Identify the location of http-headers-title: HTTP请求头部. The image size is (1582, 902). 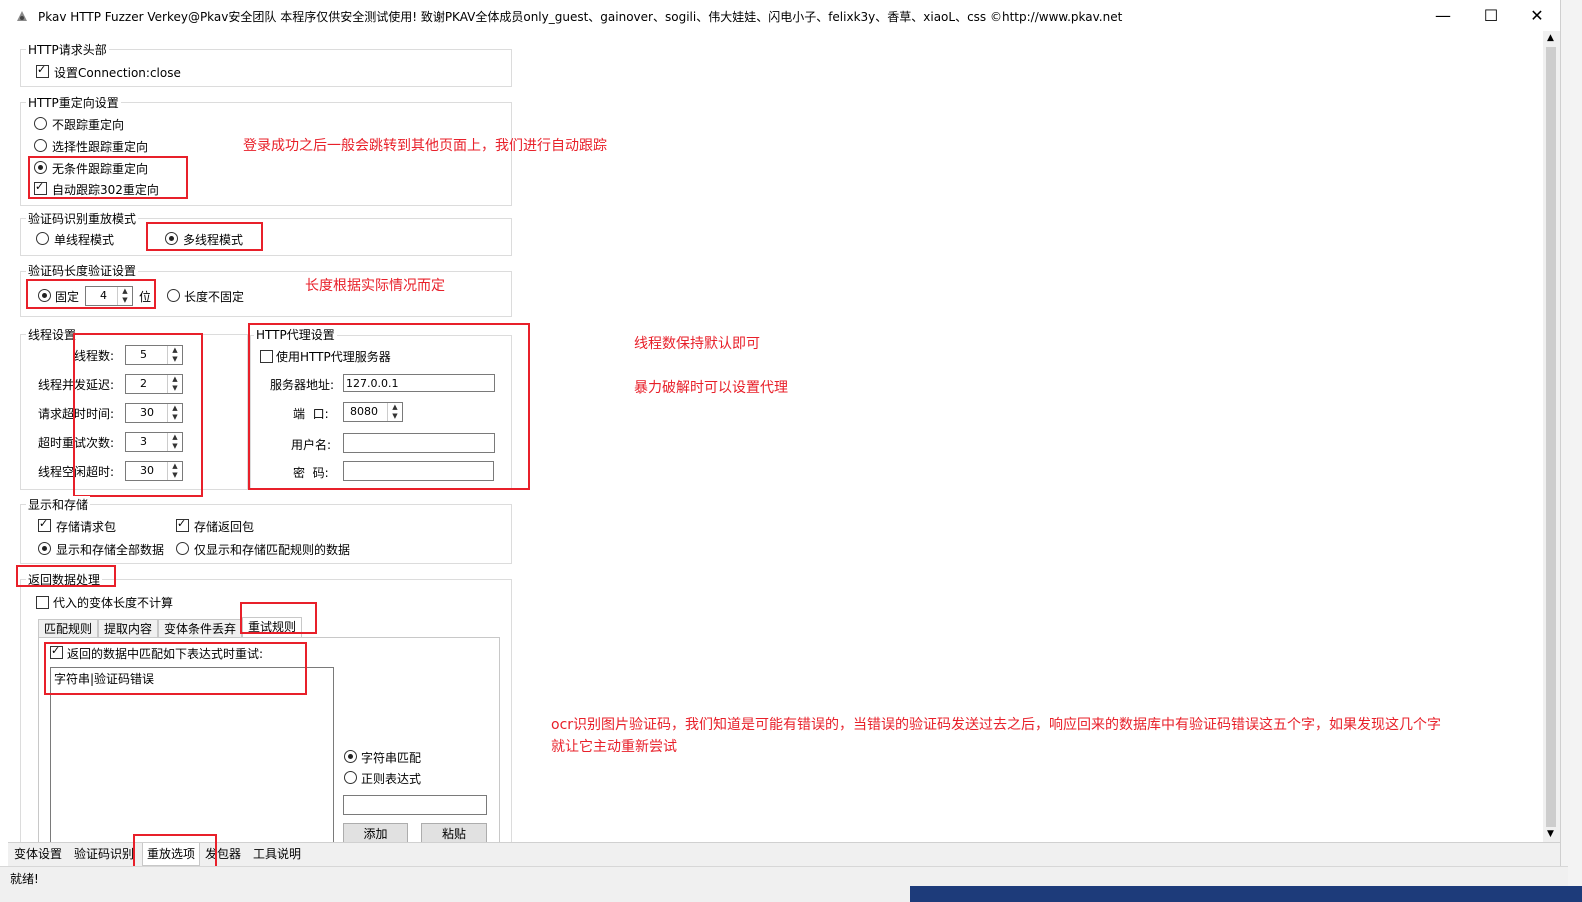
(67, 49).